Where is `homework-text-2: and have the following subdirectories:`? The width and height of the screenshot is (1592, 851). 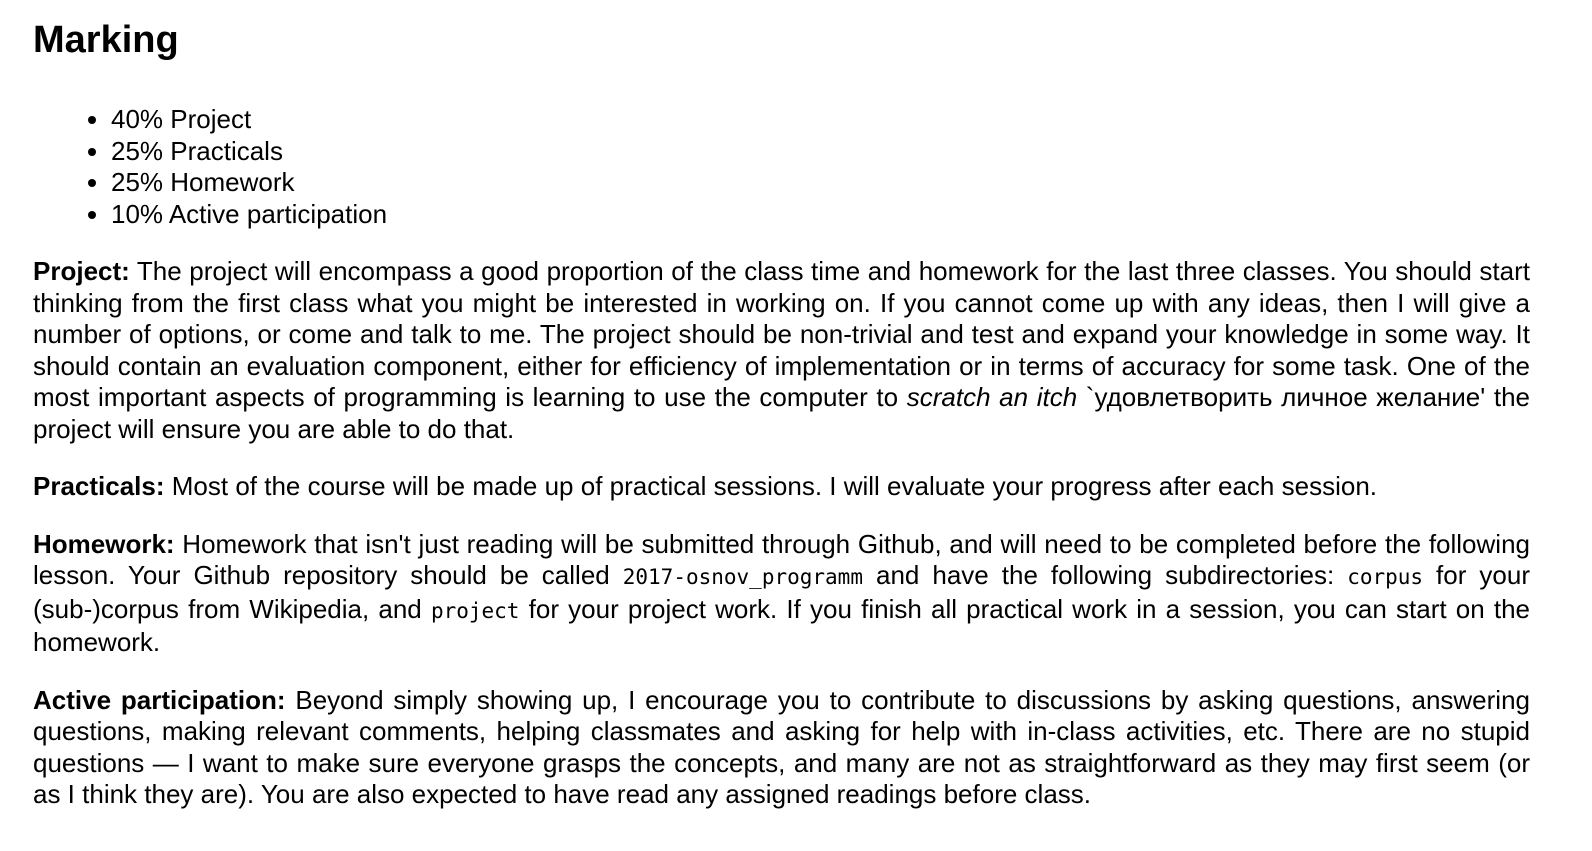
homework-text-2: and have the following subdirectories: is located at coordinates (1105, 575).